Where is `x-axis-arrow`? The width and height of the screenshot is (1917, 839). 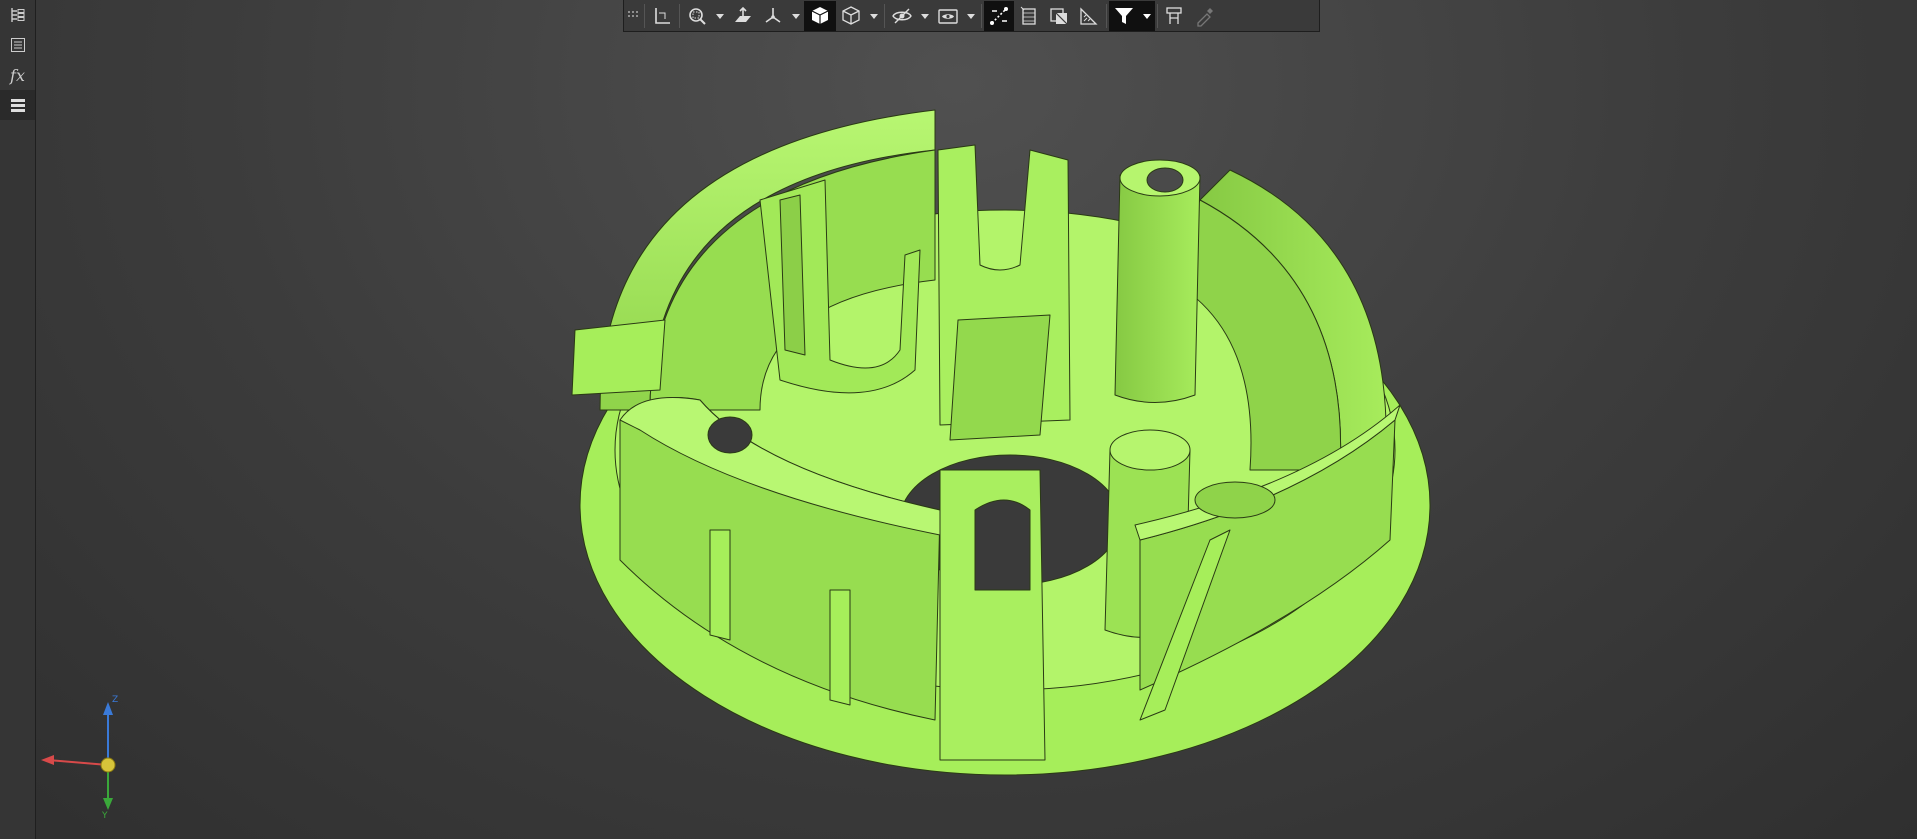
x-axis-arrow is located at coordinates (47, 760).